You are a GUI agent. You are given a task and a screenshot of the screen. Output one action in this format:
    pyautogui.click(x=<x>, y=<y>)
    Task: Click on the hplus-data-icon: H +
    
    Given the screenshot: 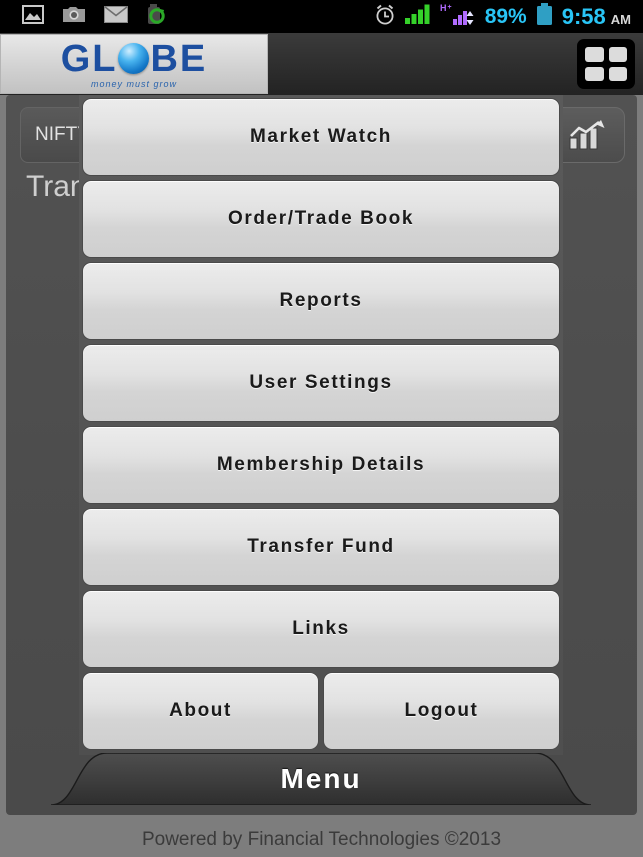 What is the action you would take?
    pyautogui.click(x=458, y=16)
    